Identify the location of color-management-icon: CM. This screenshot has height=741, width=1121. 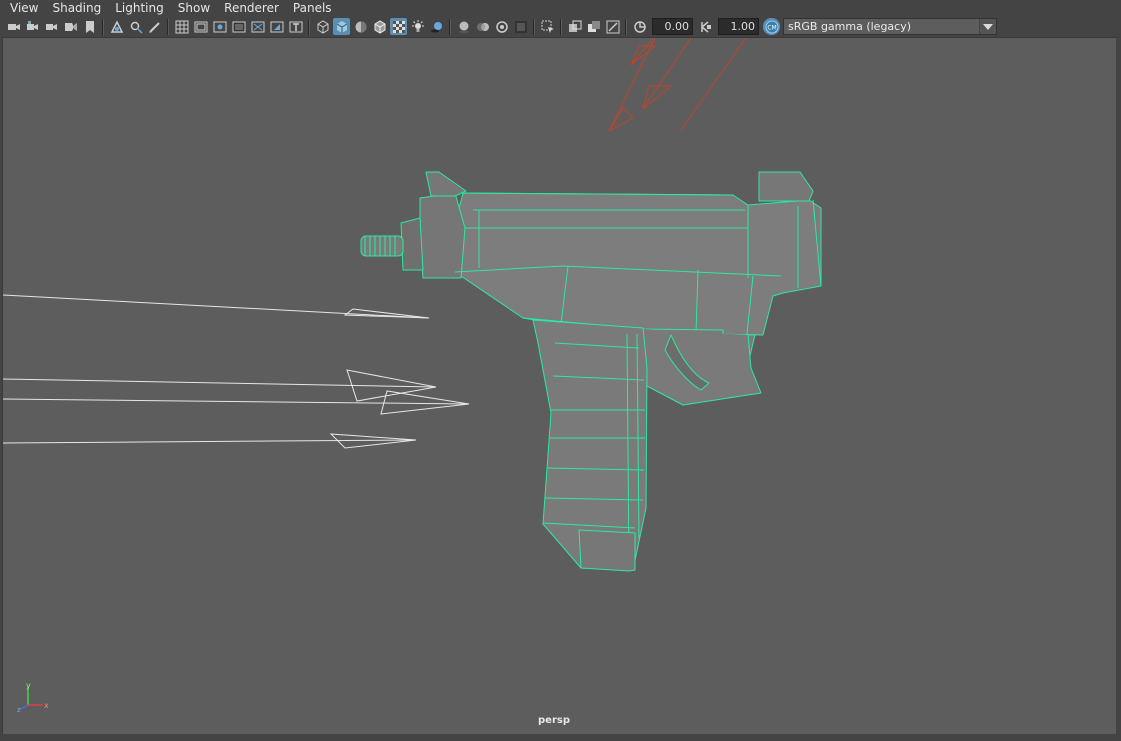
(771, 26).